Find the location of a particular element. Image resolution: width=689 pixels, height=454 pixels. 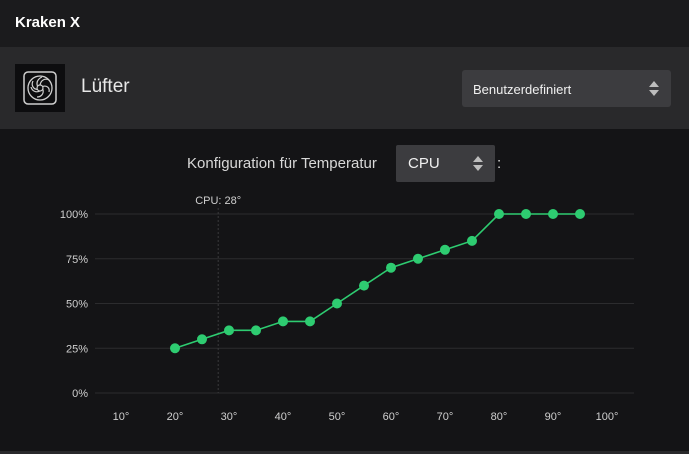

x-tick-label: 100° is located at coordinates (607, 417).